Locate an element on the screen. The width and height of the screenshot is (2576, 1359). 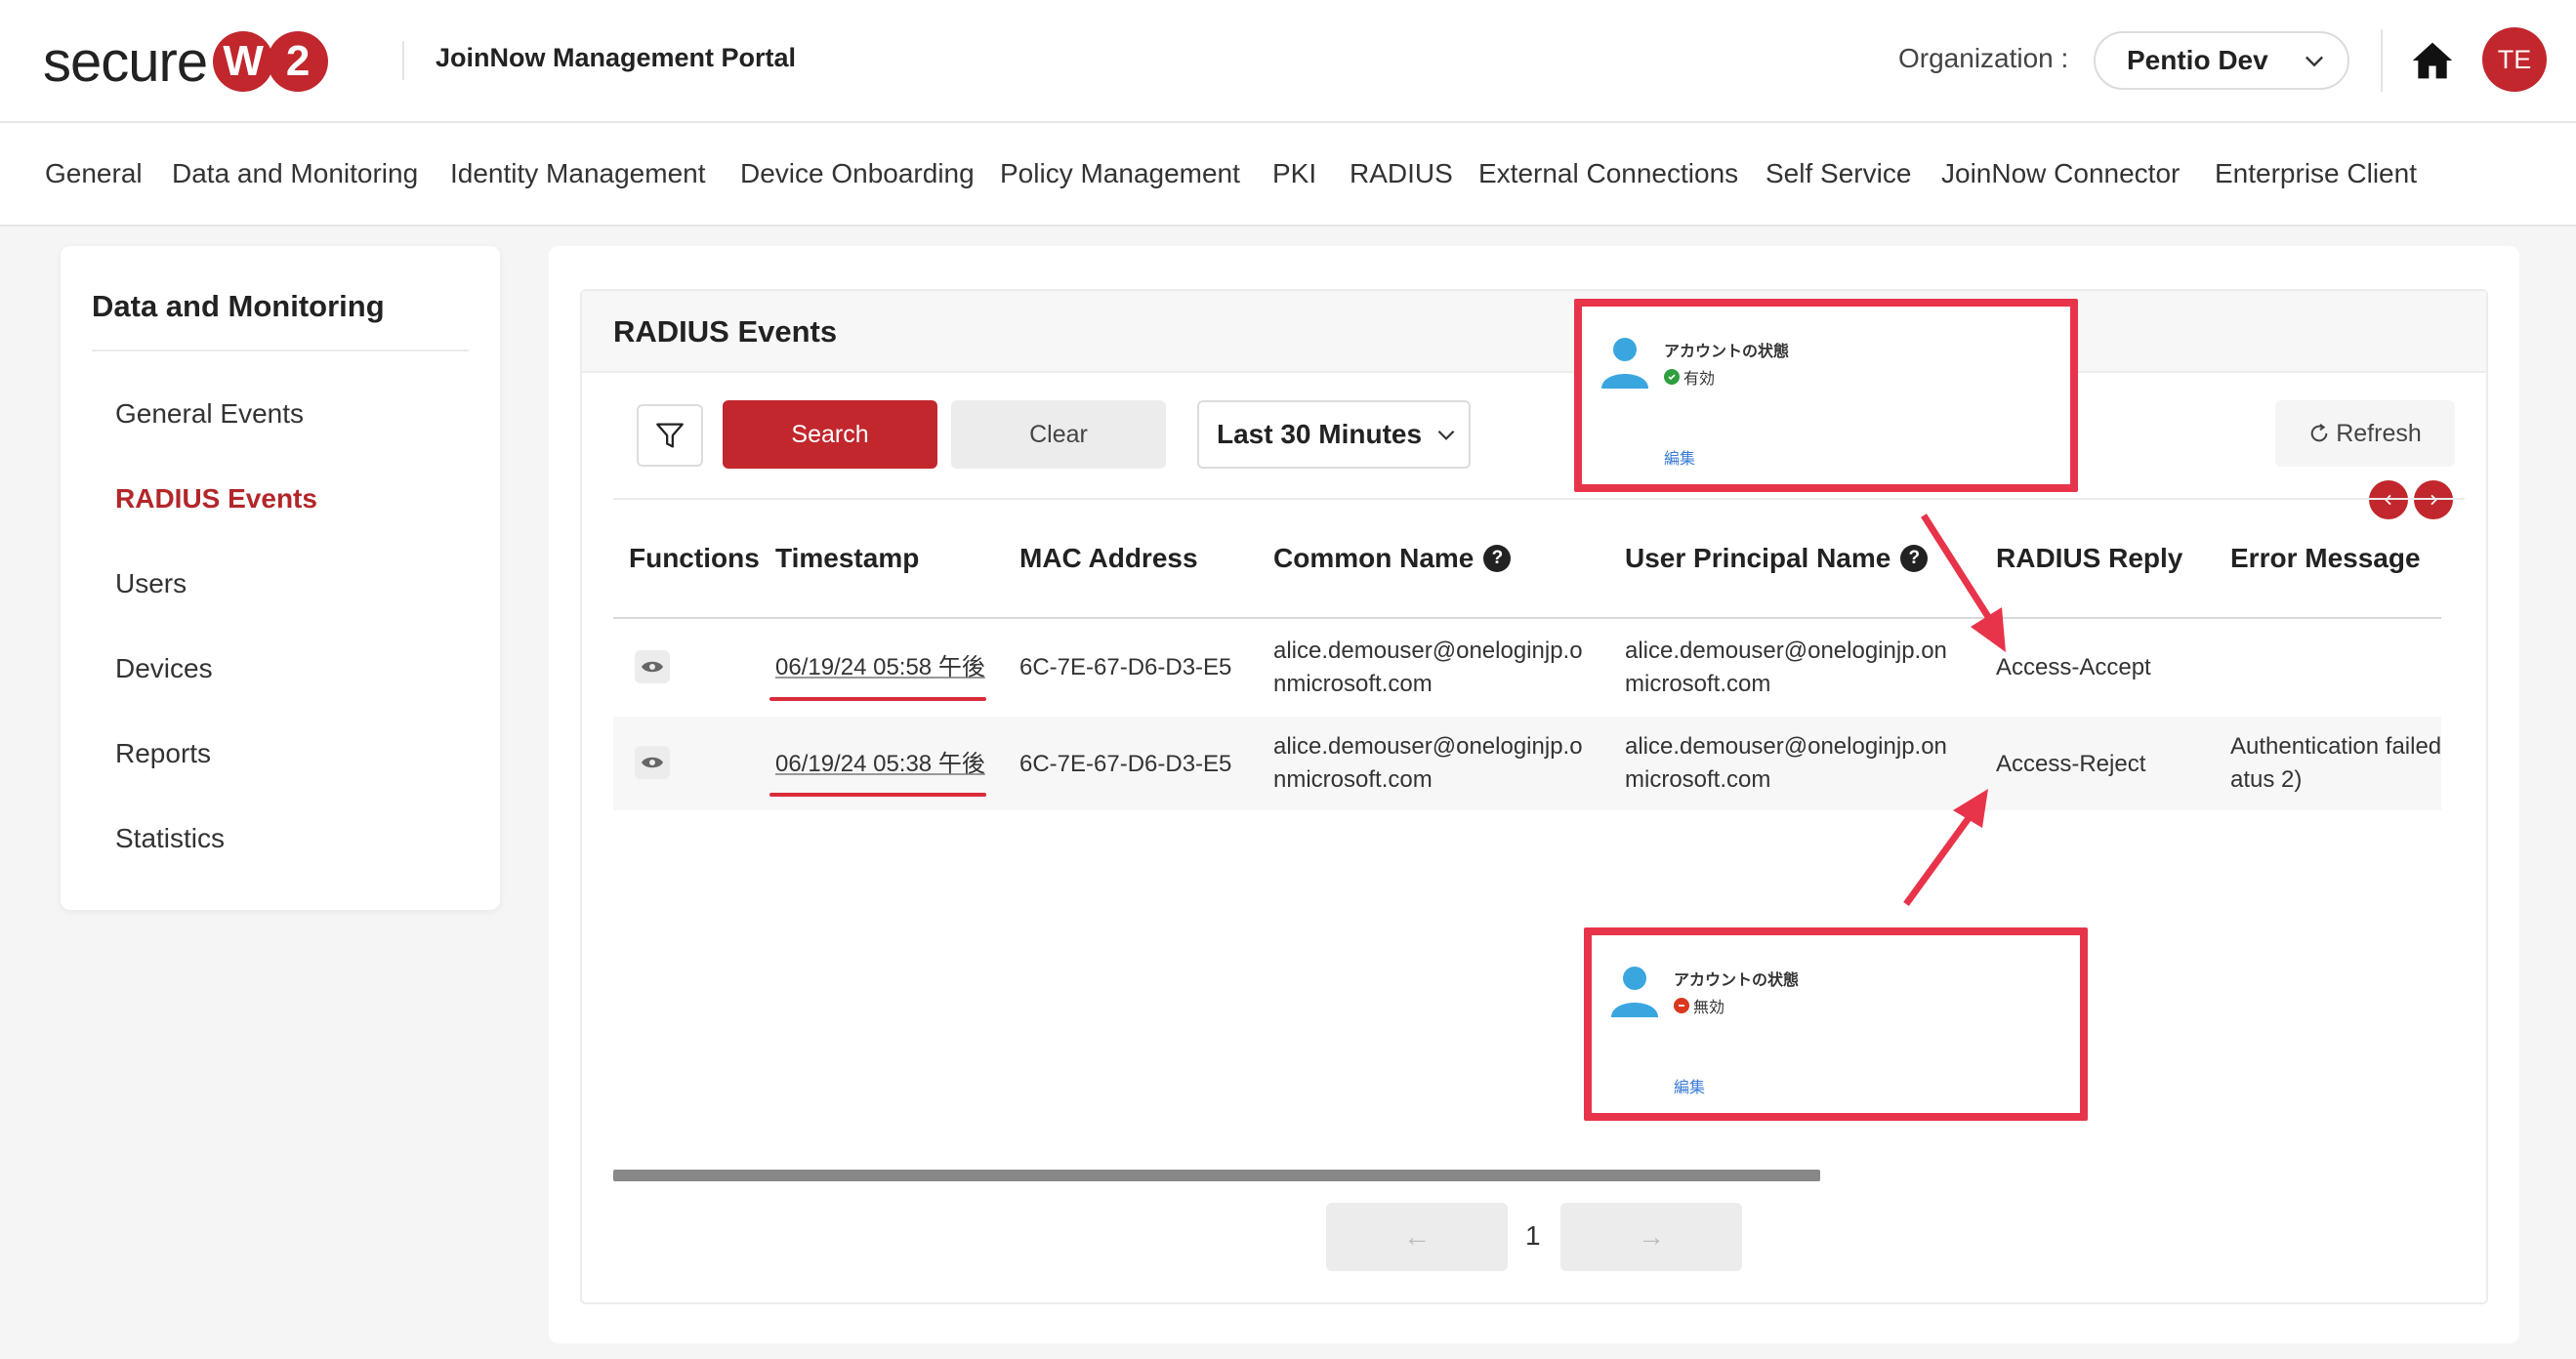
clear-button: Clear is located at coordinates (1058, 434).